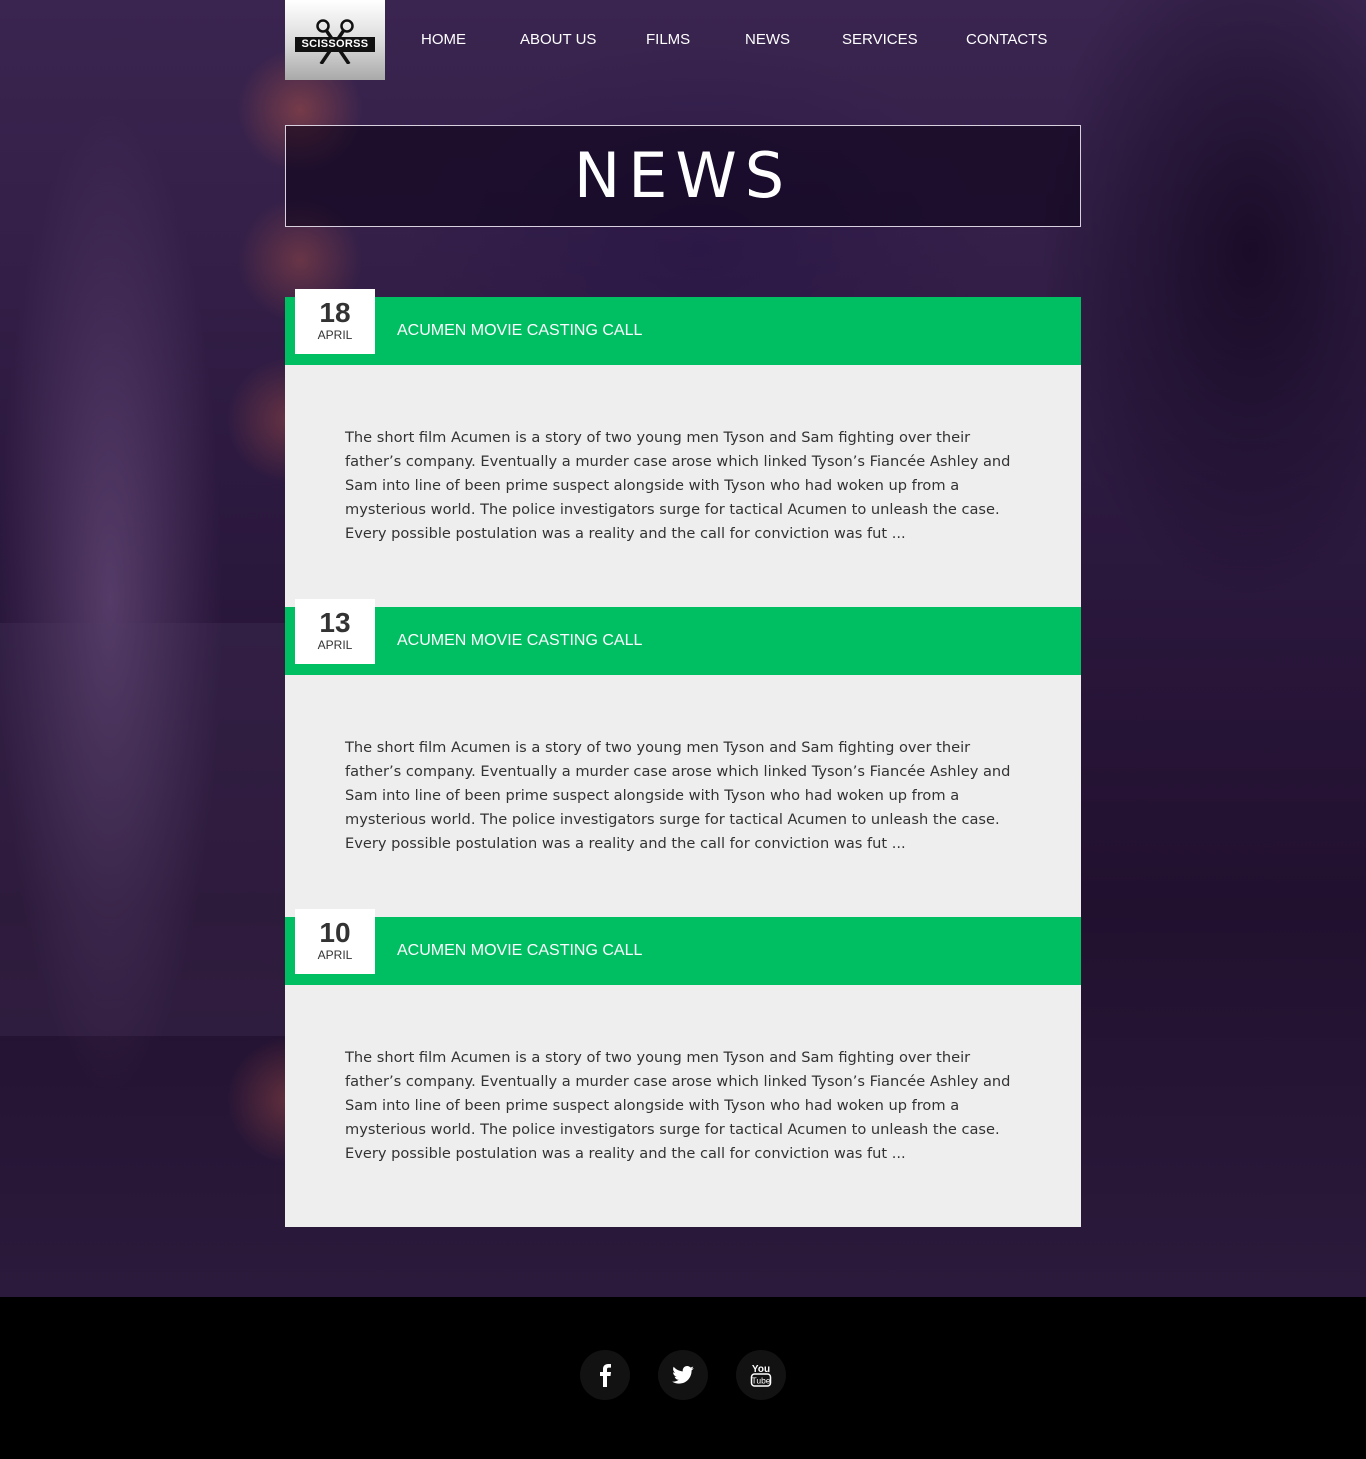 This screenshot has height=1459, width=1366. I want to click on date-badge: 13 APRIL, so click(335, 631).